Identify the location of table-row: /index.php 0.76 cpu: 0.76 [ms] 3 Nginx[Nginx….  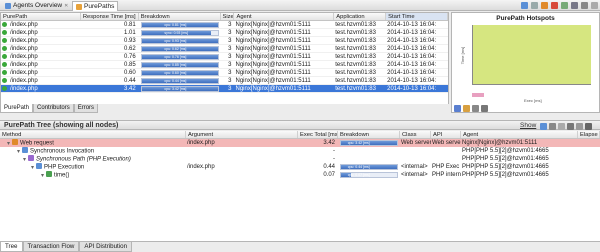
(224, 57).